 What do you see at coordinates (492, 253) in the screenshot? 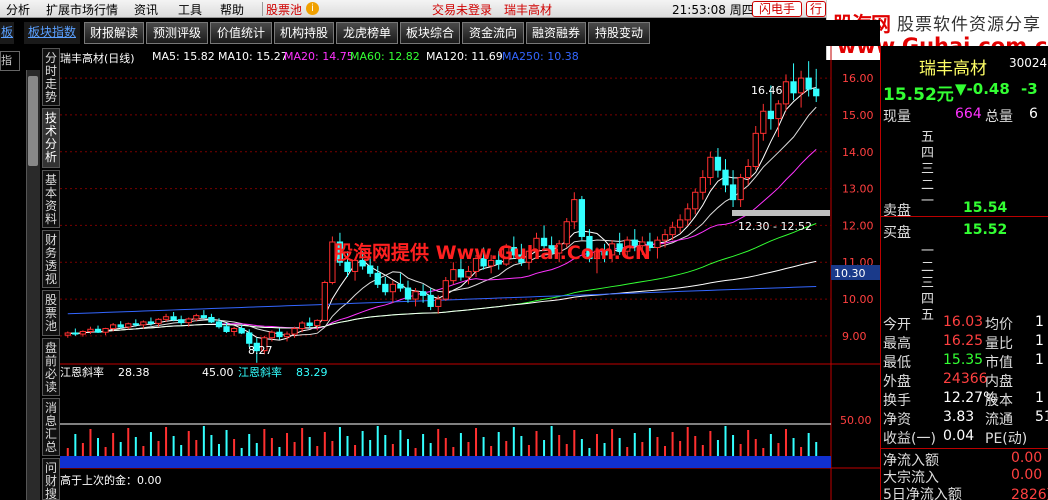
I see `watermark: 股海网提供 Www.Guhai.Com.CN` at bounding box center [492, 253].